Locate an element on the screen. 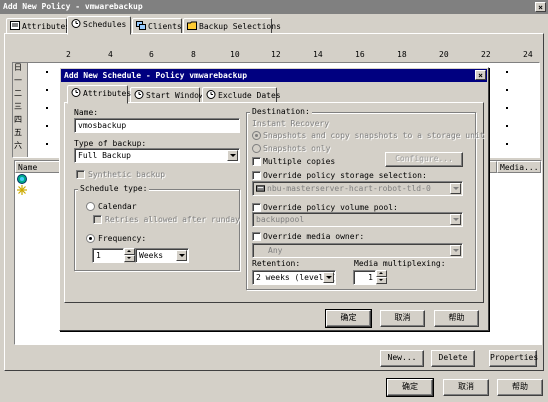 The height and width of the screenshot is (402, 548). day-label: 四 is located at coordinates (18, 119).